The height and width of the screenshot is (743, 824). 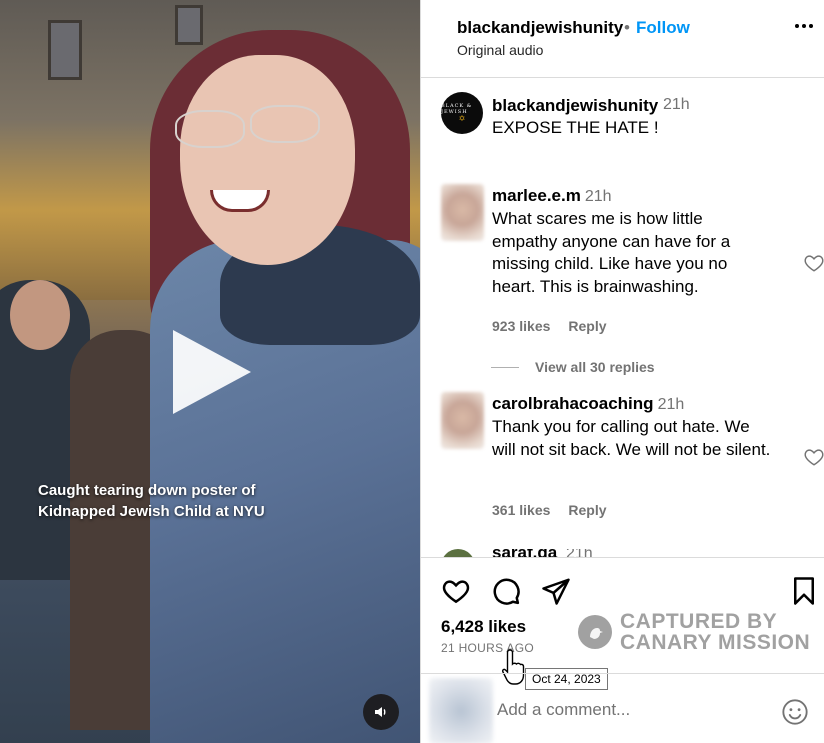 I want to click on likes-count: 6,428 likes, so click(x=483, y=627).